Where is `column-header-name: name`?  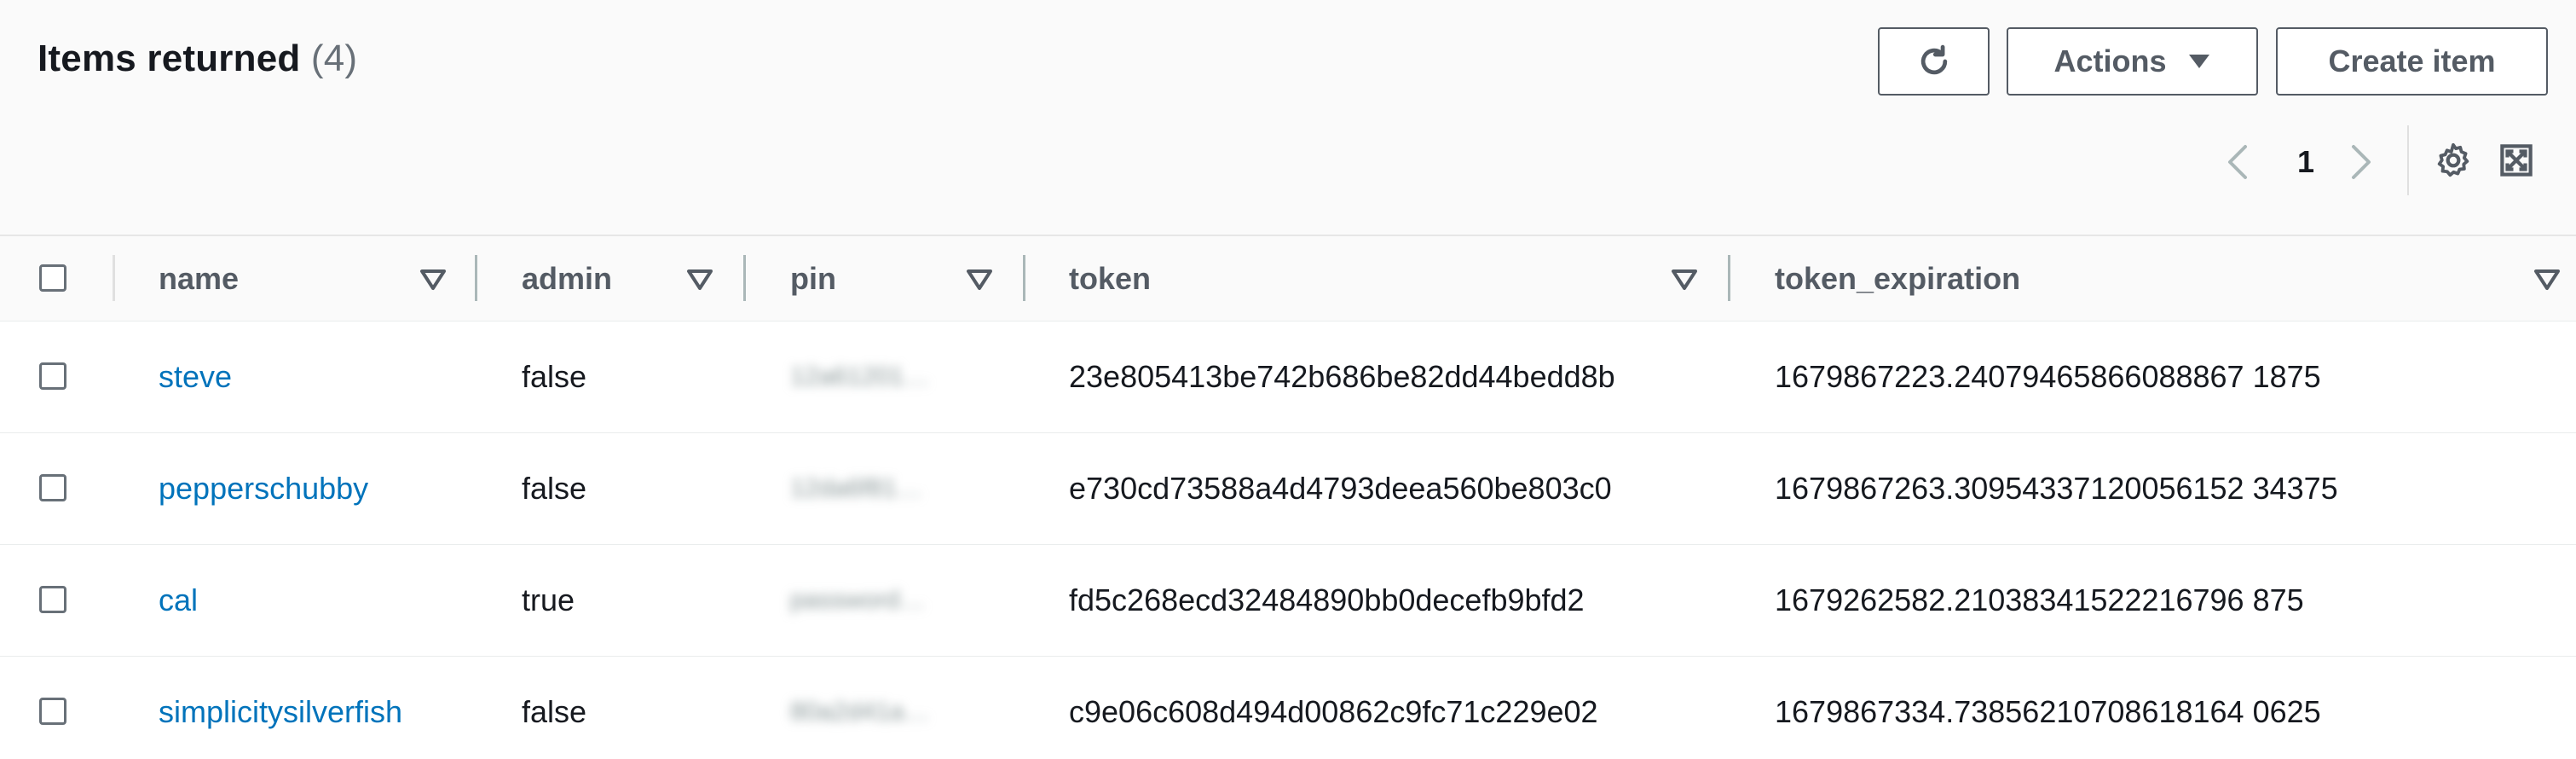
column-header-name: name is located at coordinates (199, 279).